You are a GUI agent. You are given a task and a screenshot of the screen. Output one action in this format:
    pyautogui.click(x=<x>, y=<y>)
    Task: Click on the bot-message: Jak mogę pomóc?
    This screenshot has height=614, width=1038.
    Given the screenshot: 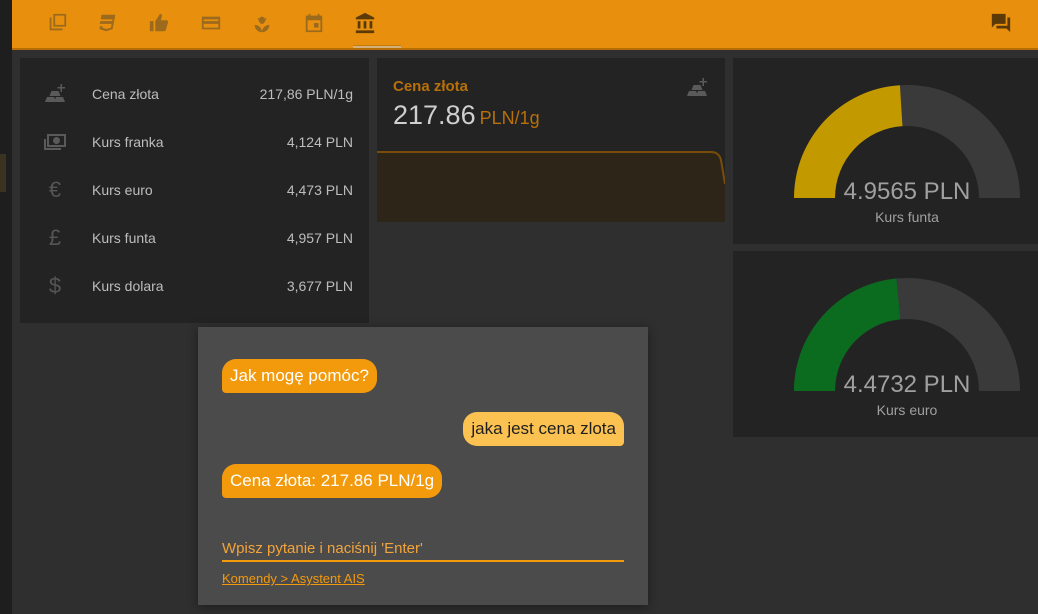 What is the action you would take?
    pyautogui.click(x=299, y=376)
    